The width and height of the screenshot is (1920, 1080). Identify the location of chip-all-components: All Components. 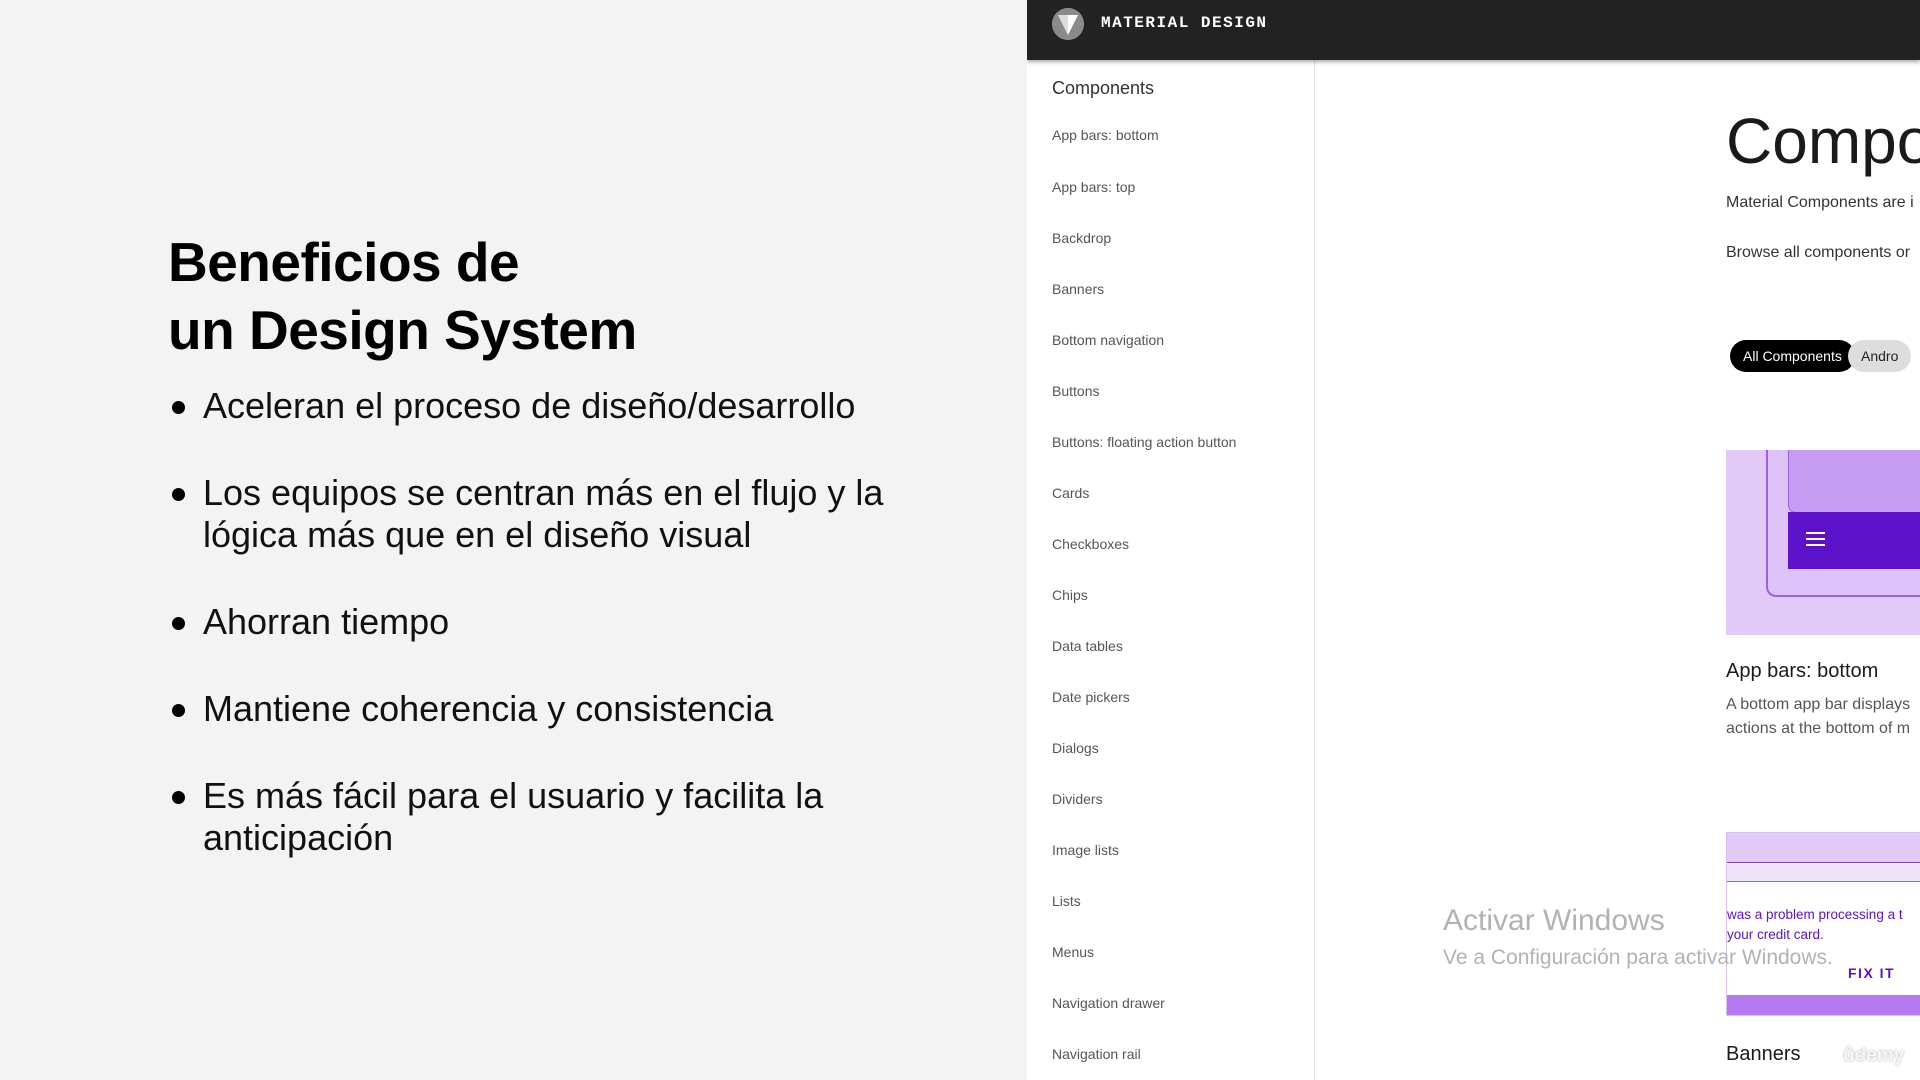
(1792, 356).